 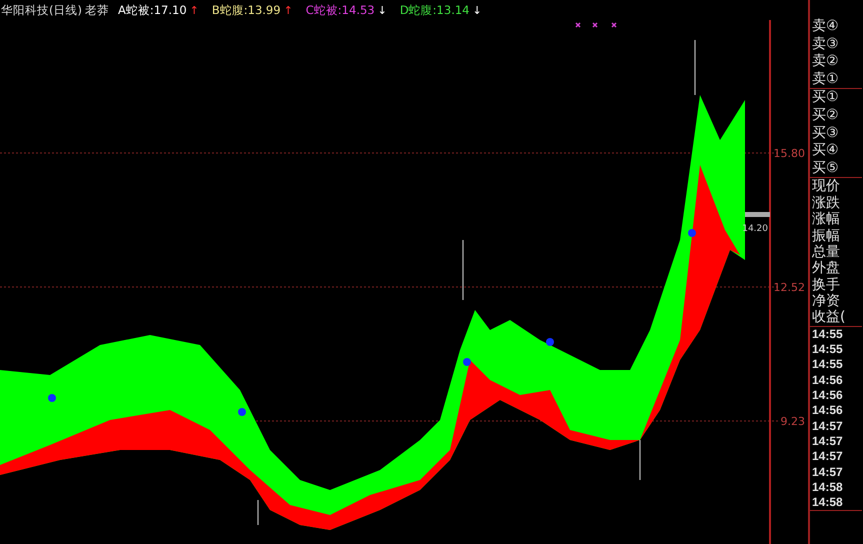 What do you see at coordinates (826, 219) in the screenshot?
I see `quote-field-label: 涨幅` at bounding box center [826, 219].